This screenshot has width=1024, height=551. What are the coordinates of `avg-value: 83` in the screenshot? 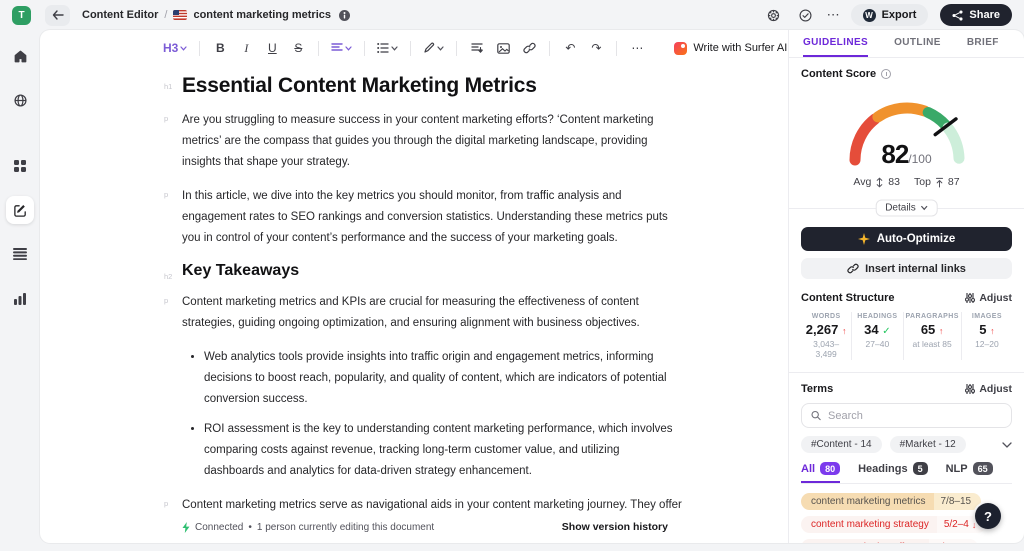 It's located at (894, 182).